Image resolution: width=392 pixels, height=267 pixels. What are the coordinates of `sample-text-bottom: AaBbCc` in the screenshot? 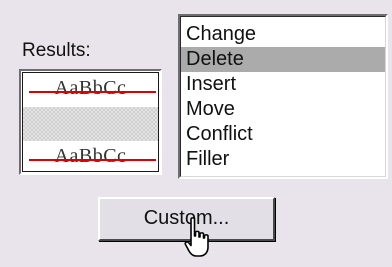 It's located at (90, 156).